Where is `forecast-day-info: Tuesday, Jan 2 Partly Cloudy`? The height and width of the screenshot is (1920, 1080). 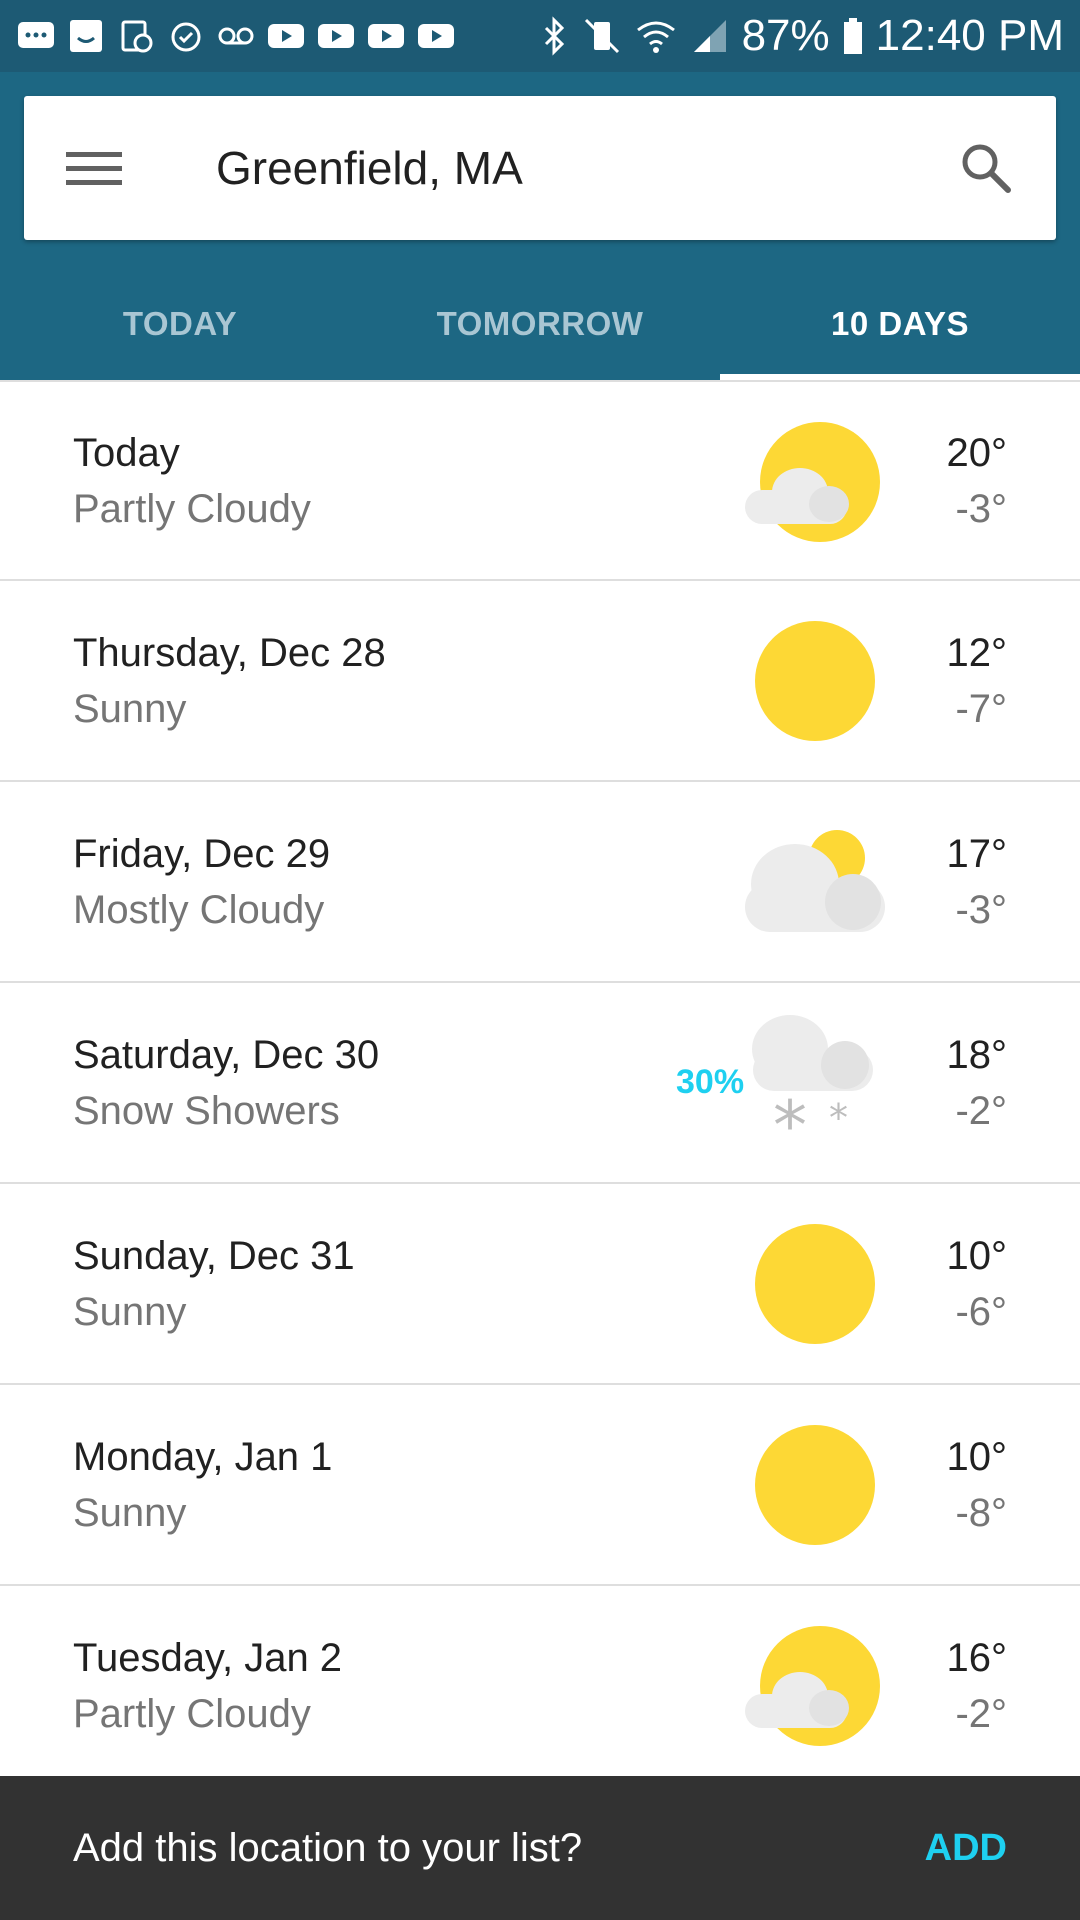
forecast-day-info: Tuesday, Jan 2 Partly Cloudy is located at coordinates (576, 1686).